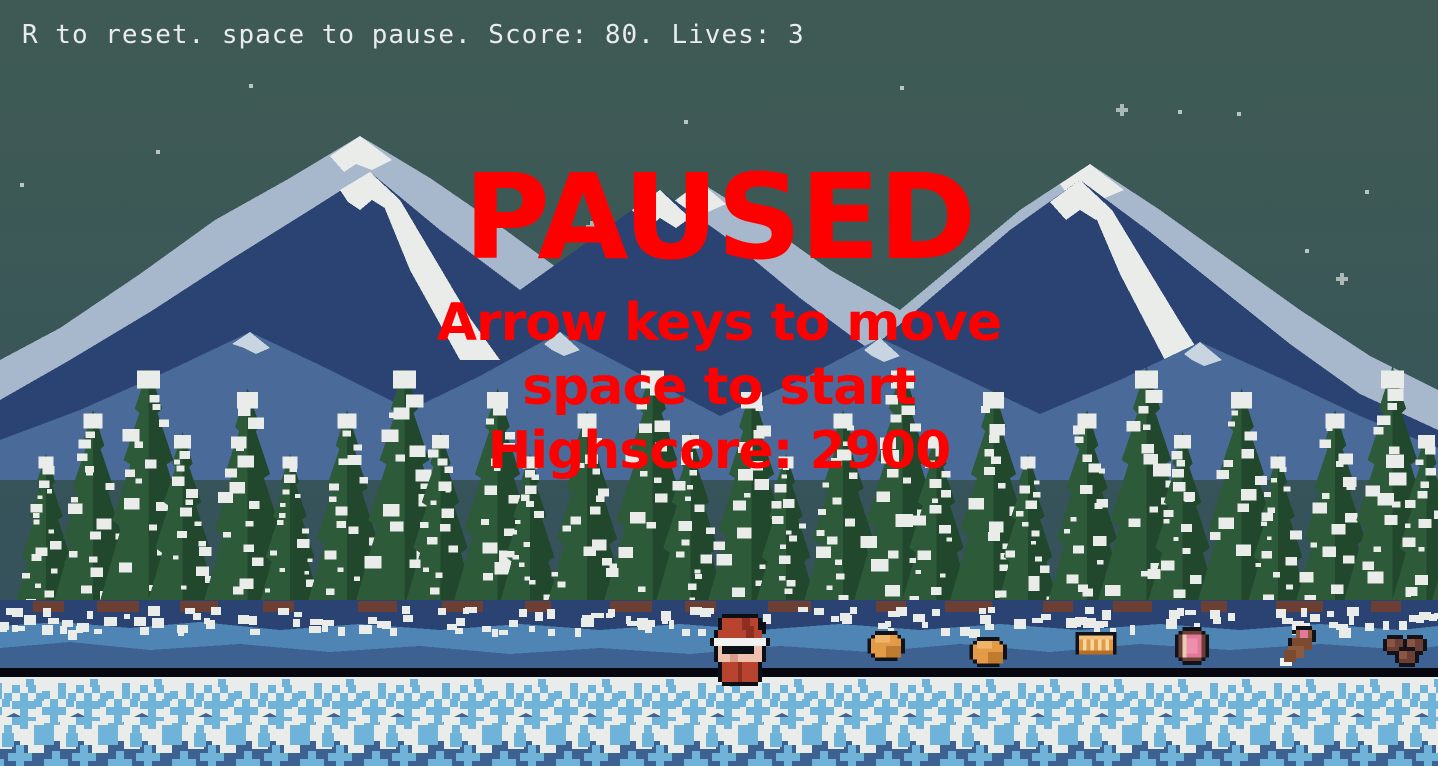 This screenshot has width=1438, height=766. Describe the element at coordinates (1405, 651) in the screenshot. I see `truffles-item` at that location.